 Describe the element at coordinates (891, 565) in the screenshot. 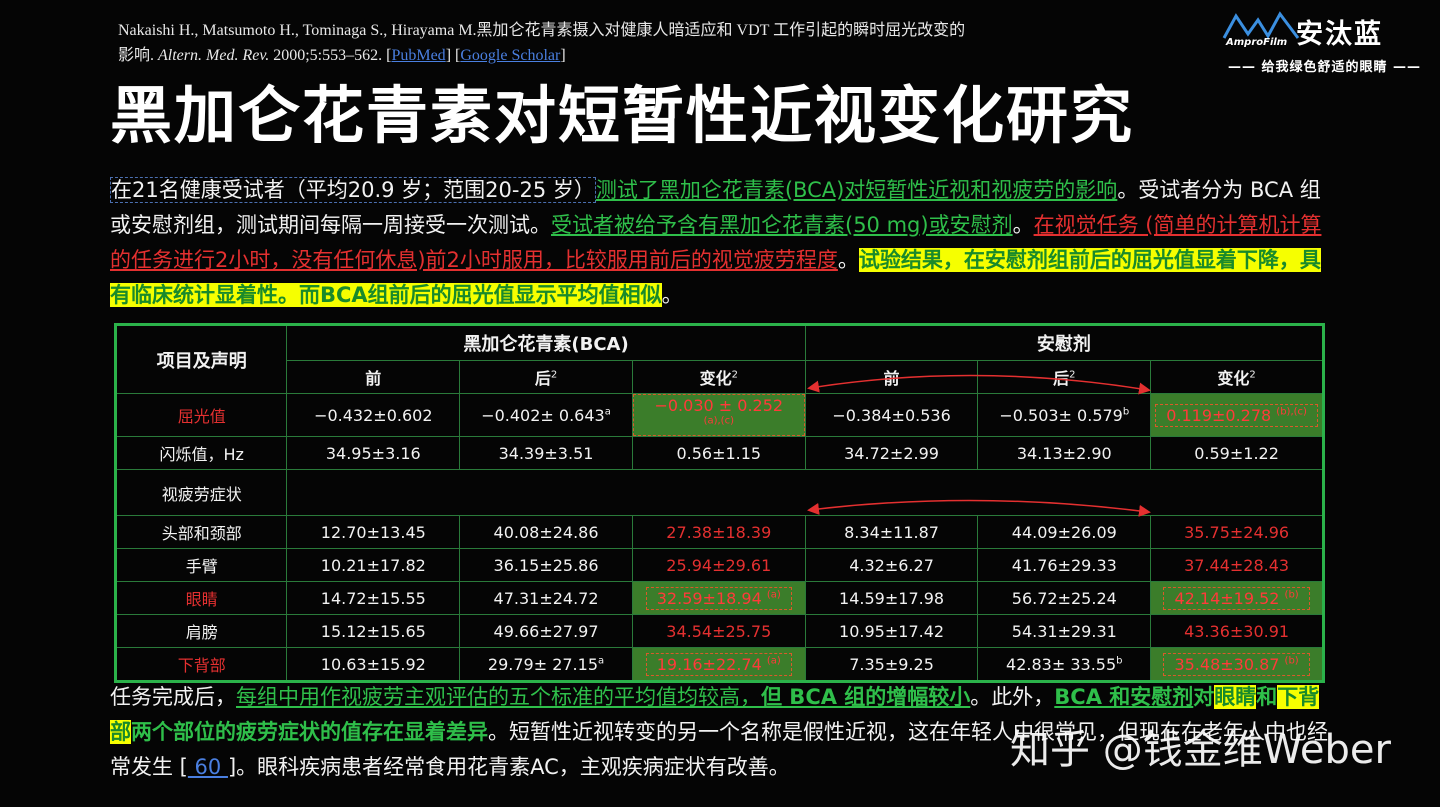

I see `table-cell: 4.32±6.27` at that location.